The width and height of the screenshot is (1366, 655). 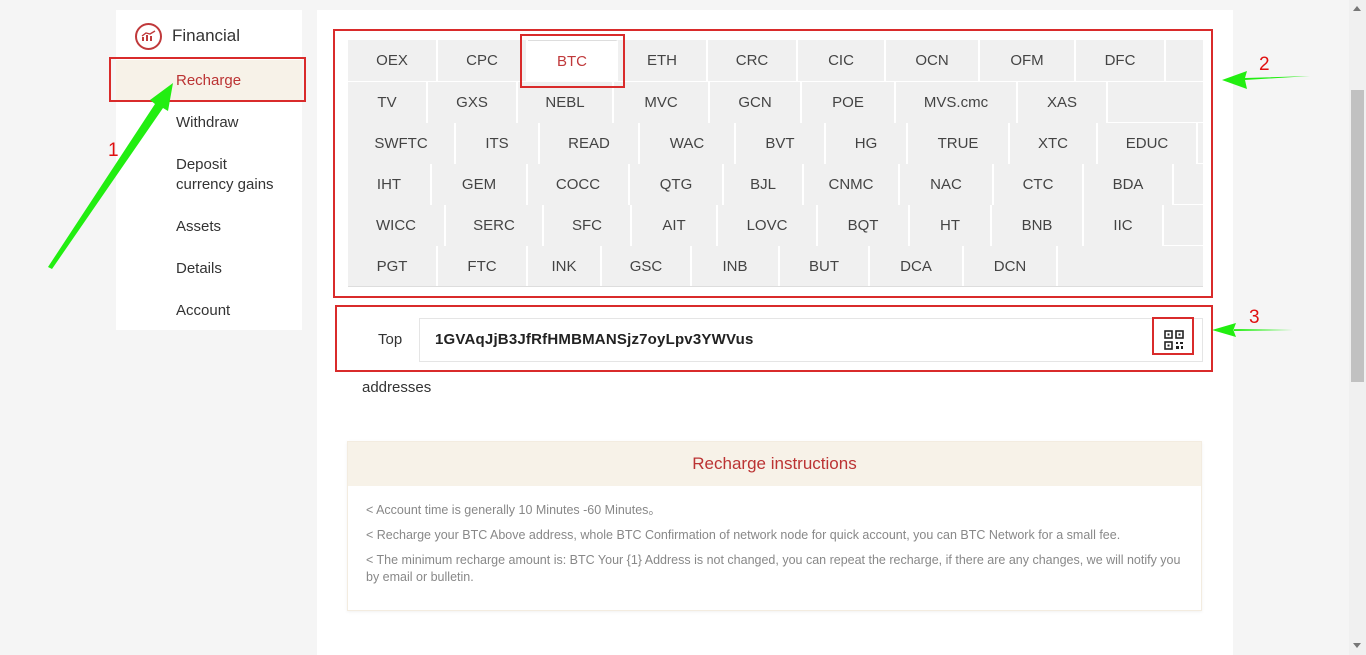 What do you see at coordinates (1357, 645) in the screenshot?
I see `scroll-down-icon` at bounding box center [1357, 645].